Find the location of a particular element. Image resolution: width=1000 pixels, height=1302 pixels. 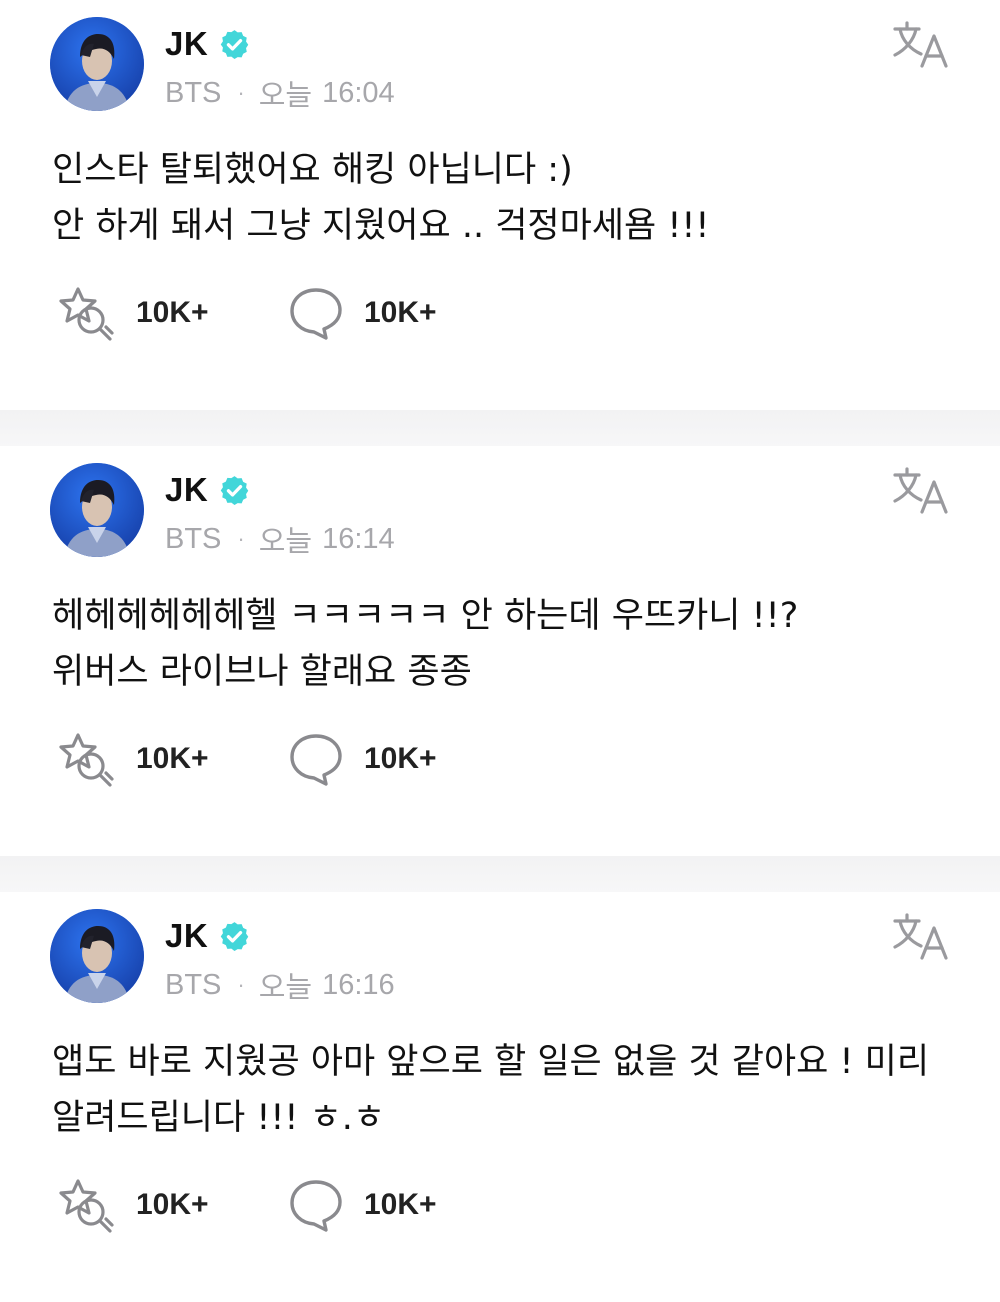

timestamp: 16:04 is located at coordinates (358, 92).